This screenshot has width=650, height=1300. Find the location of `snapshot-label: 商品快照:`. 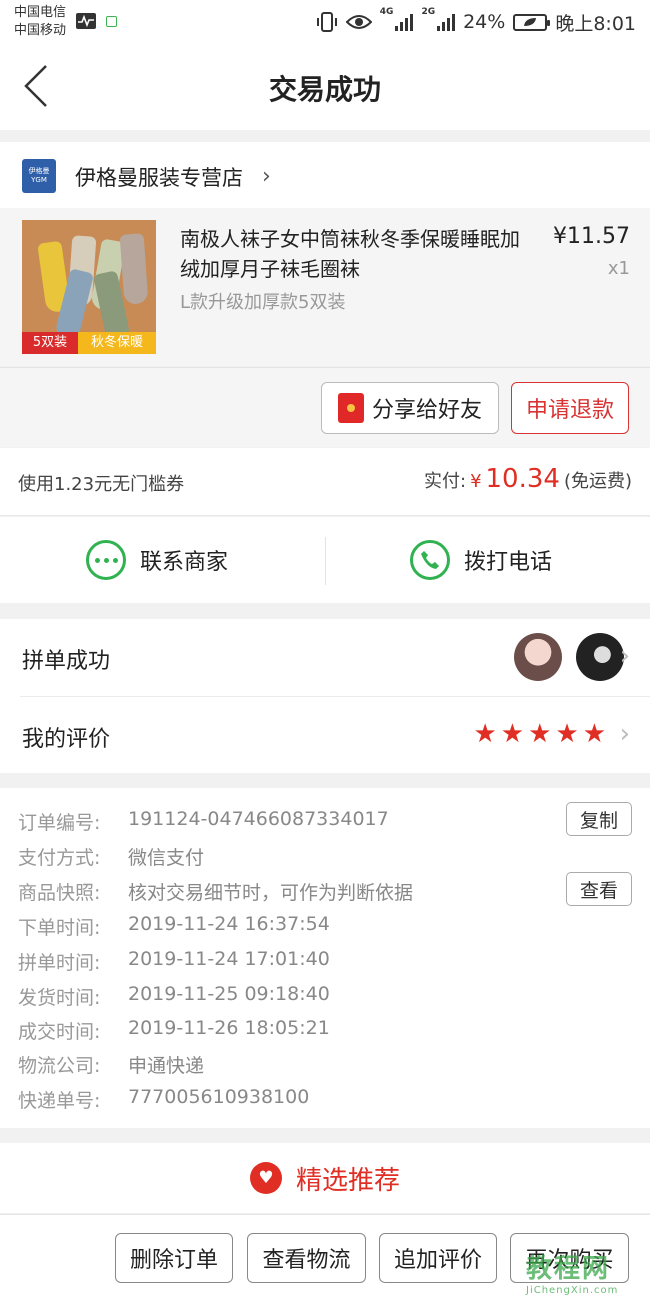

snapshot-label: 商品快照: is located at coordinates (59, 893).